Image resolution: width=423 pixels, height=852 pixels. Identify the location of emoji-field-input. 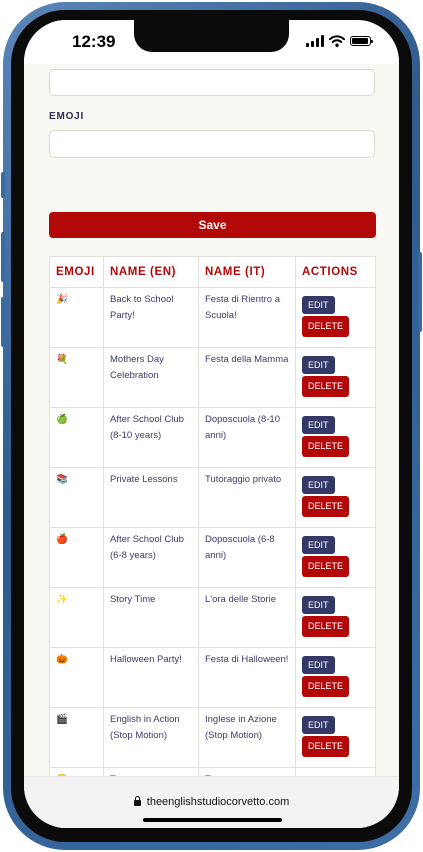
(212, 144).